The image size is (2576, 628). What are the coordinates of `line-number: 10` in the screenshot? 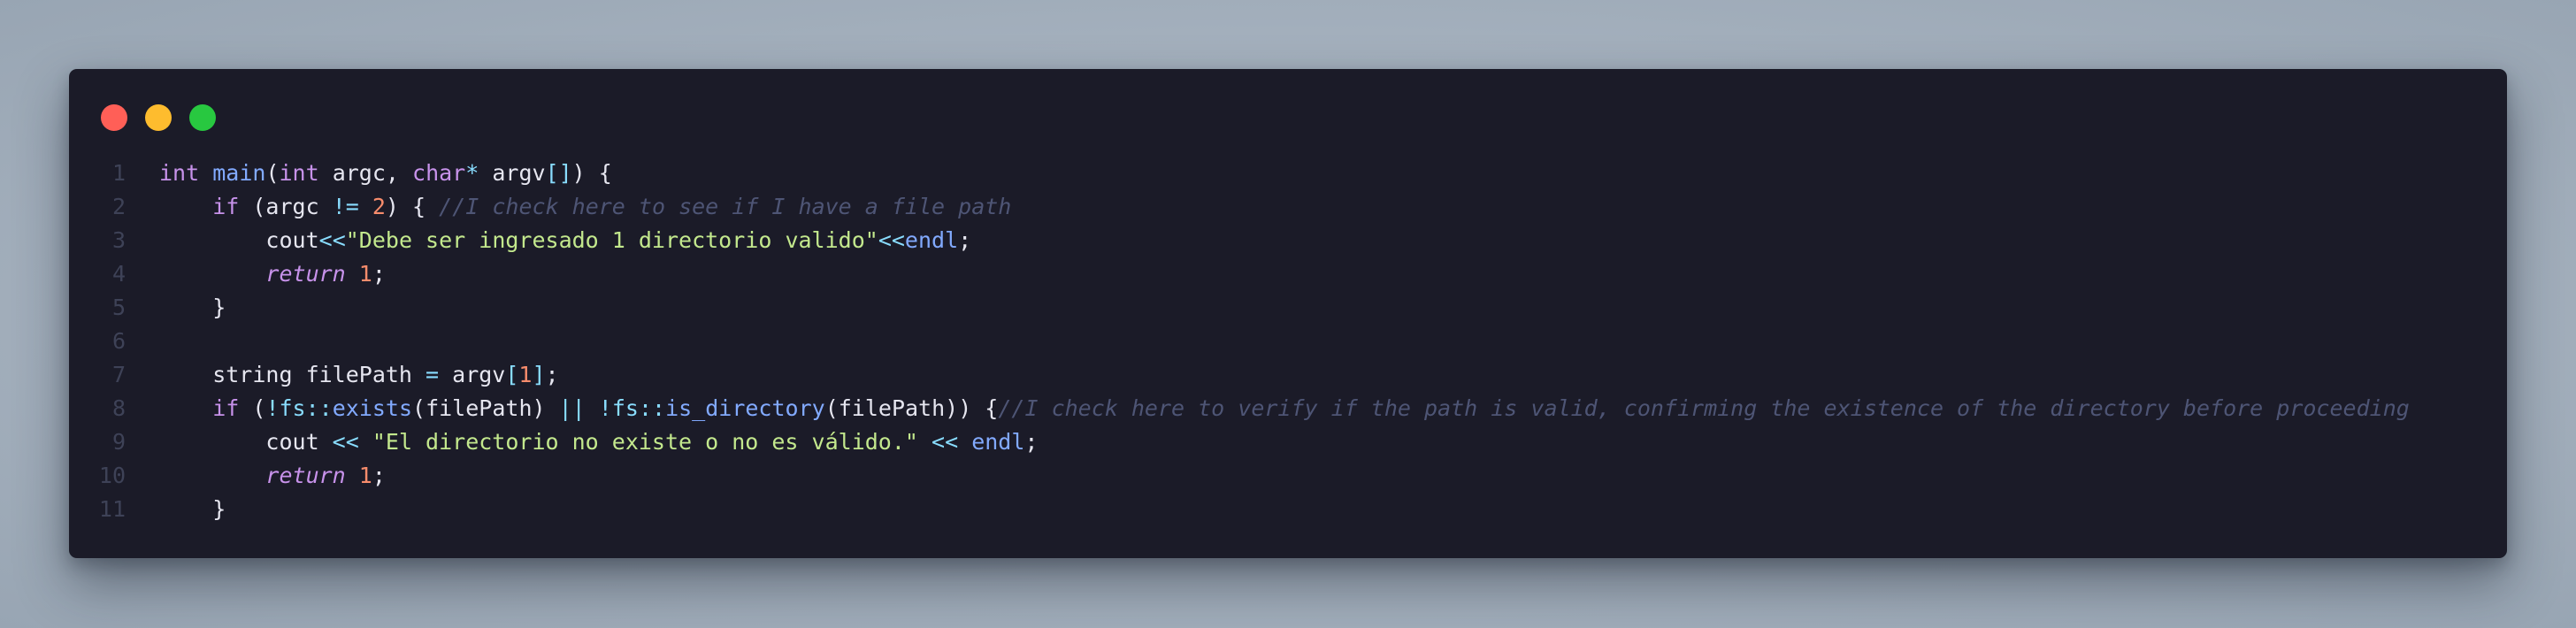 It's located at (112, 476).